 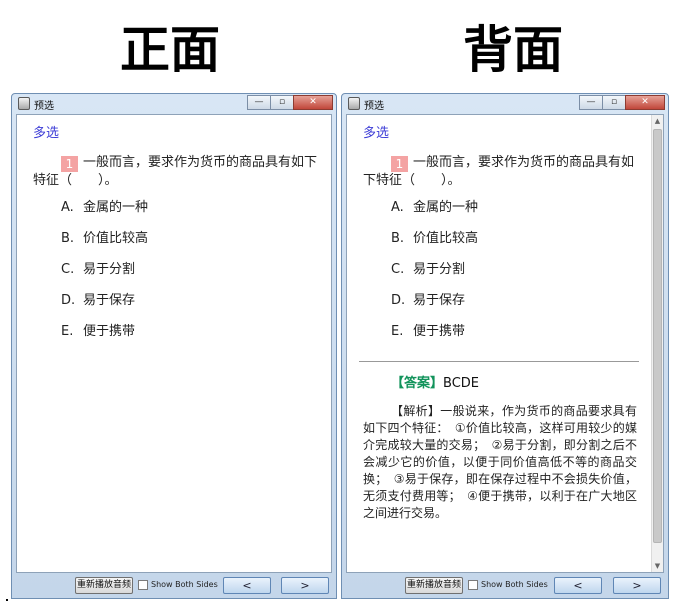 I want to click on scrollbar-thumb, so click(x=657, y=336).